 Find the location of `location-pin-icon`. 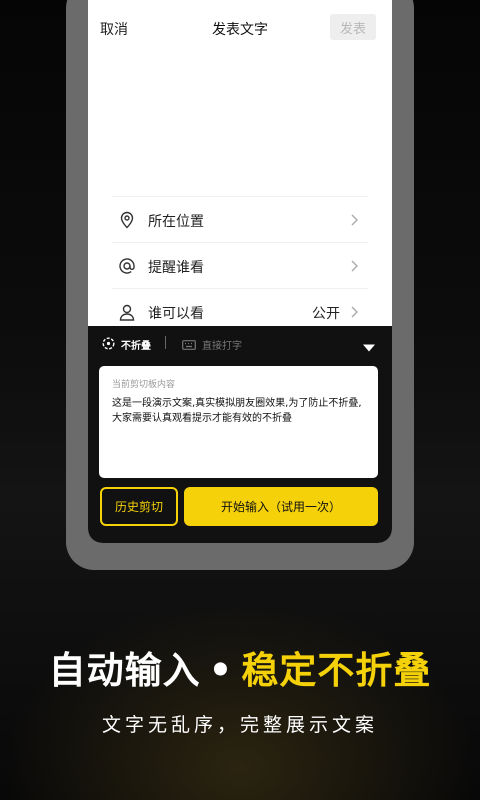

location-pin-icon is located at coordinates (127, 220).